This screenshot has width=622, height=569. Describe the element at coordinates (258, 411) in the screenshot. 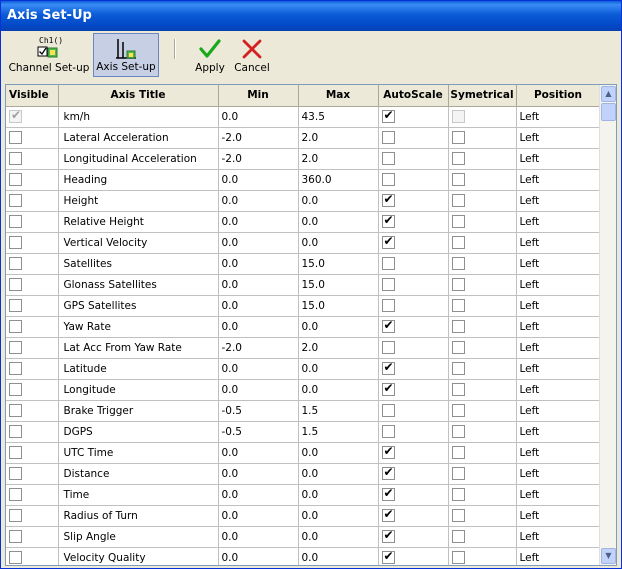

I see `min-cell: -0.5` at that location.